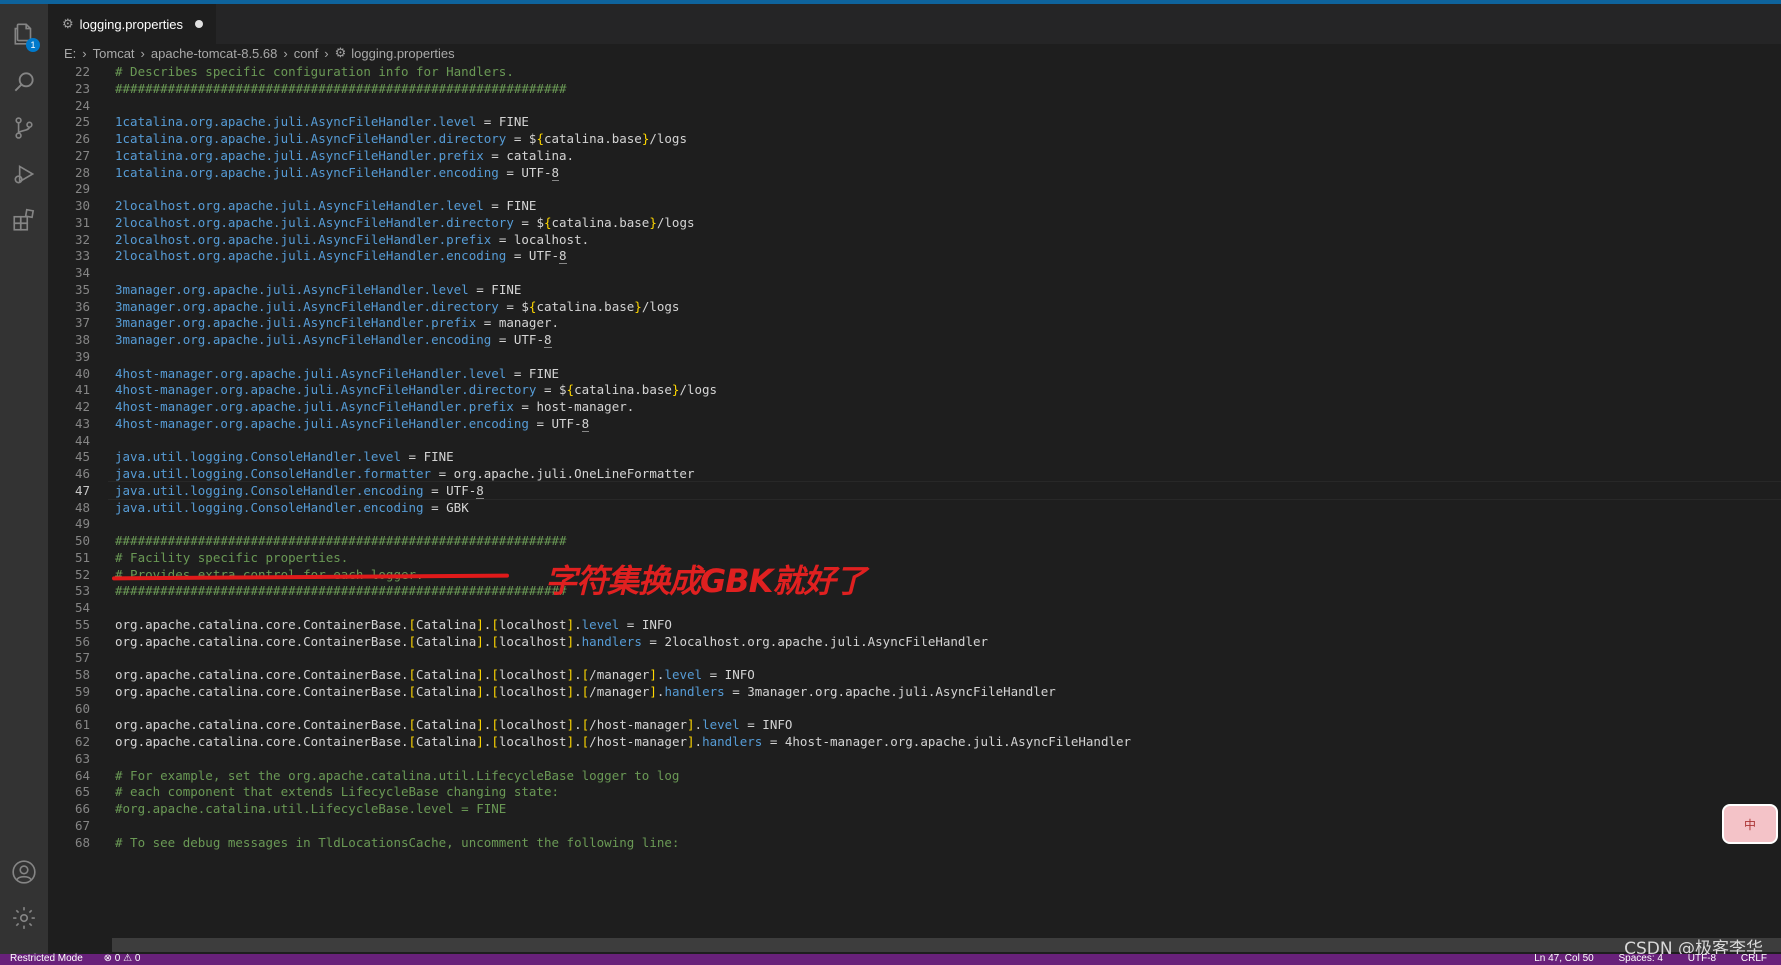  What do you see at coordinates (33, 45) in the screenshot?
I see `explorer-badge: 1` at bounding box center [33, 45].